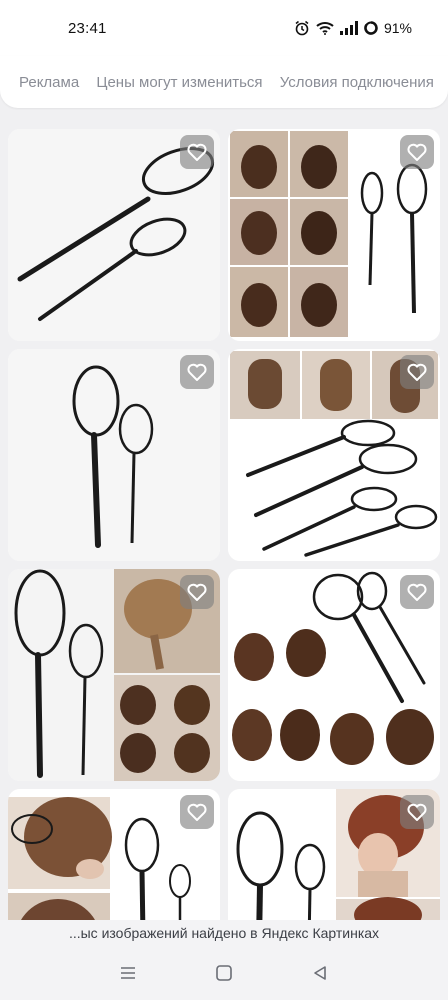  What do you see at coordinates (49, 82) in the screenshot?
I see `chip-ad: Реклама` at bounding box center [49, 82].